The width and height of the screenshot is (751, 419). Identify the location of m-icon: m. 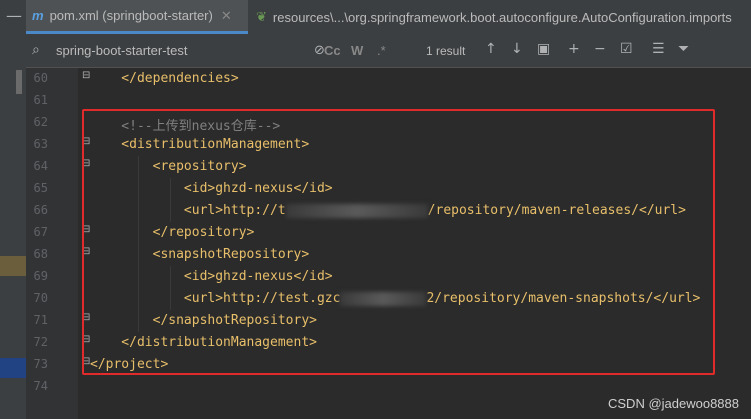
(38, 15).